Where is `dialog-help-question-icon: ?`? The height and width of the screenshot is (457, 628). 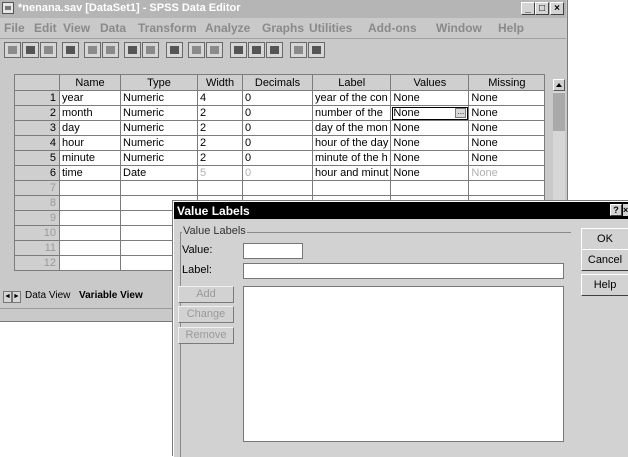 dialog-help-question-icon: ? is located at coordinates (616, 210).